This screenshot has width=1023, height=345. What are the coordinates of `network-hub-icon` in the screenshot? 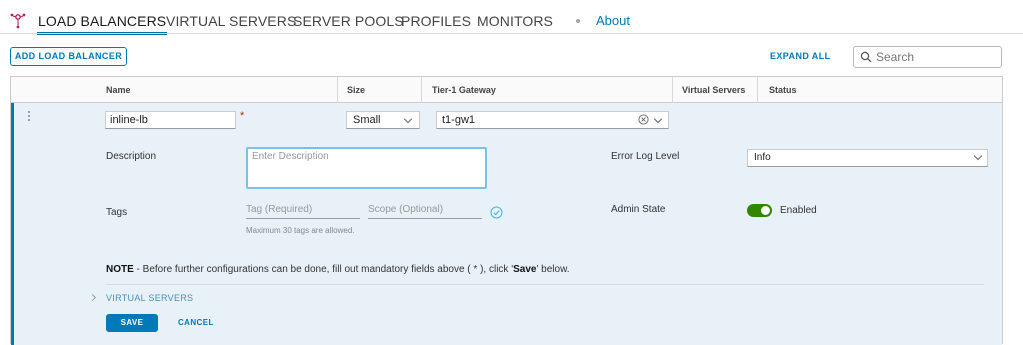 It's located at (18, 21).